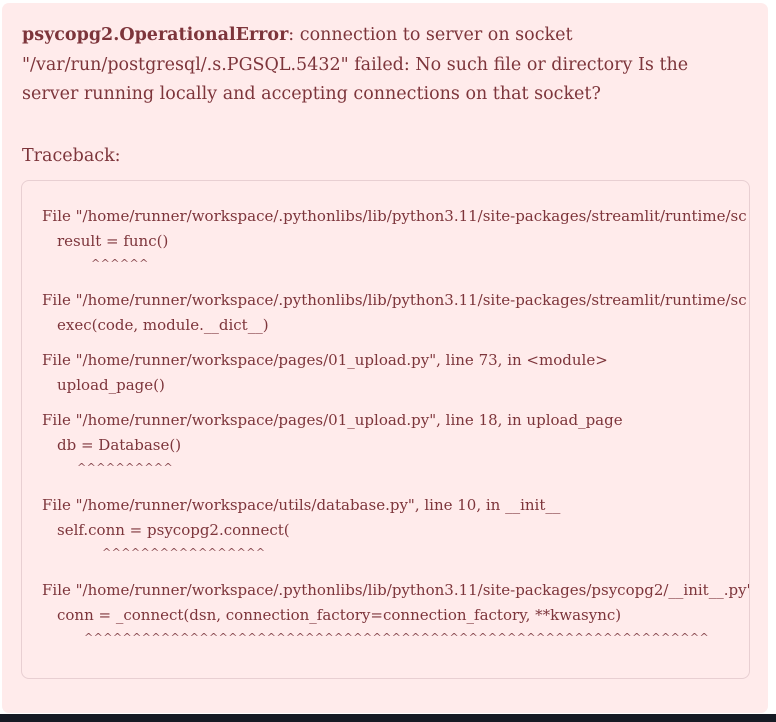 The width and height of the screenshot is (776, 722). Describe the element at coordinates (113, 241) in the screenshot. I see `traceback-code-line: result = func()` at that location.